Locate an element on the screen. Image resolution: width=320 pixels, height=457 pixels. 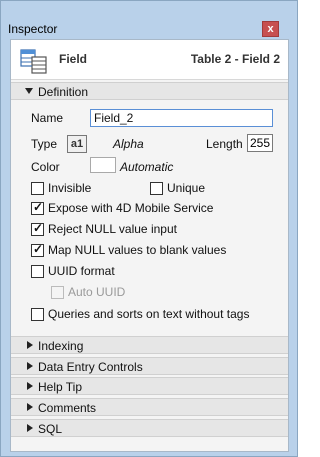
inspector-header: Field Table 2 - Field 2 is located at coordinates (149, 60).